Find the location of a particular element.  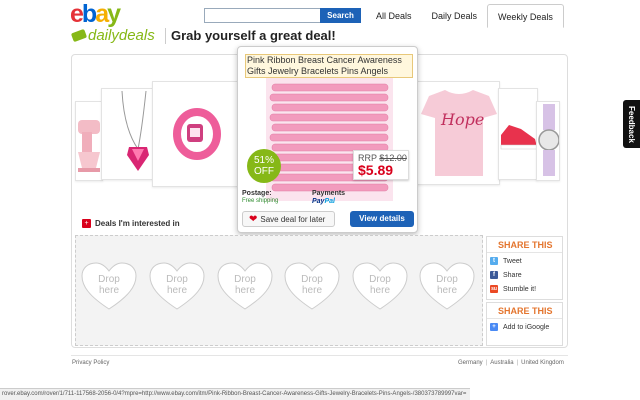

ebay-logo: ebay is located at coordinates (95, 14).